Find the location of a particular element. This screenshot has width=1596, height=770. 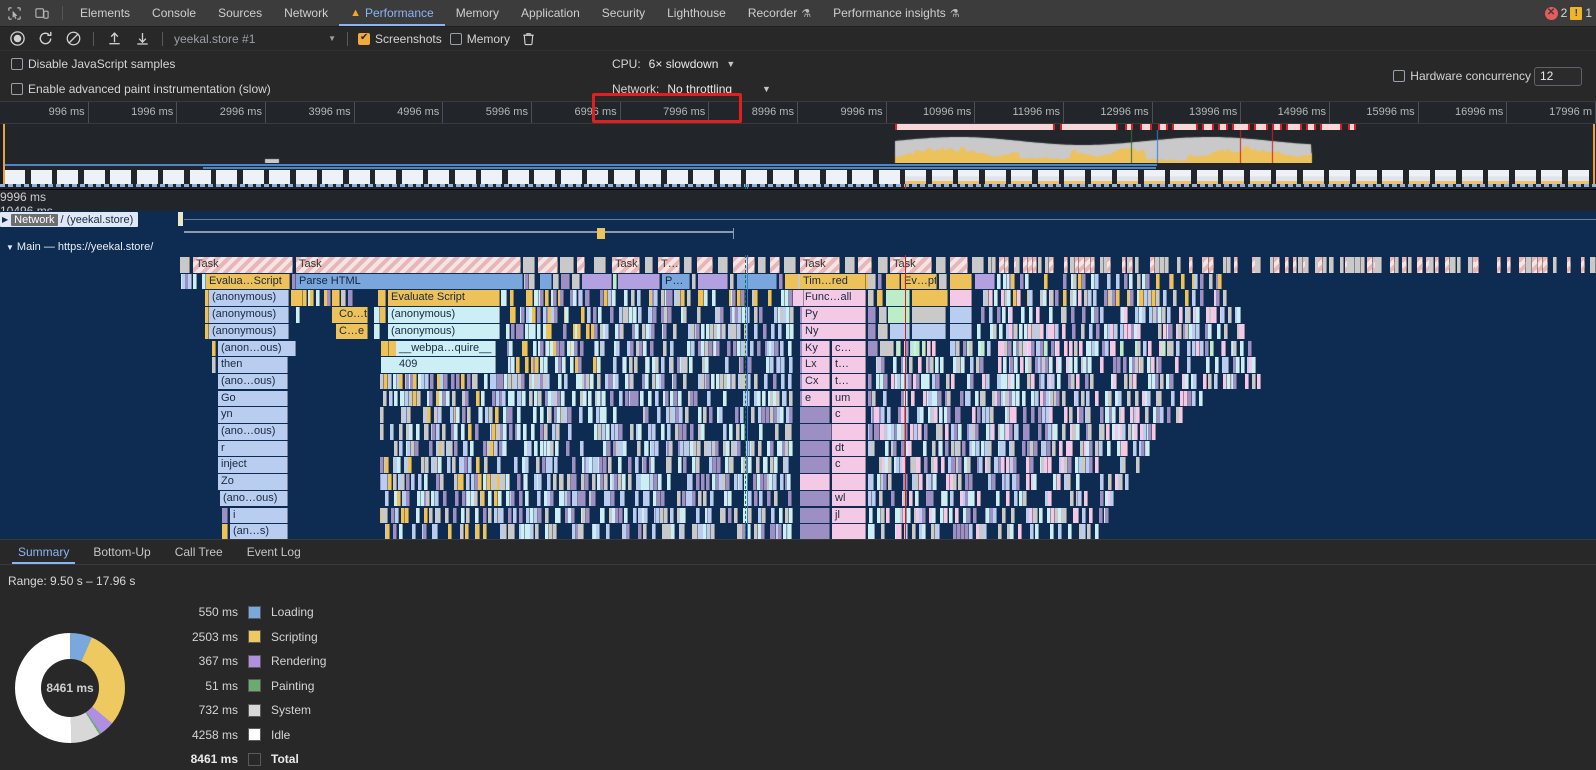

legend-row: 2503 ms Scripting is located at coordinates (247, 637).